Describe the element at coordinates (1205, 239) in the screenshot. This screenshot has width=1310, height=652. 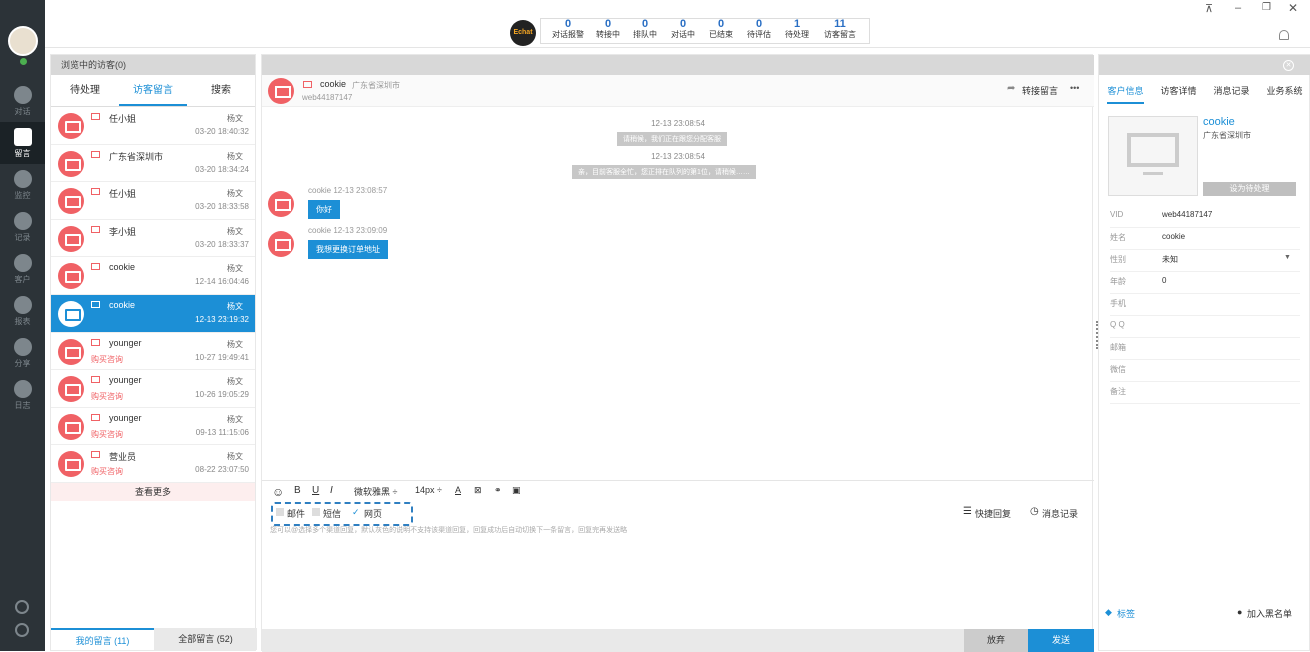
I see `info-field: 姓名 cookie` at that location.